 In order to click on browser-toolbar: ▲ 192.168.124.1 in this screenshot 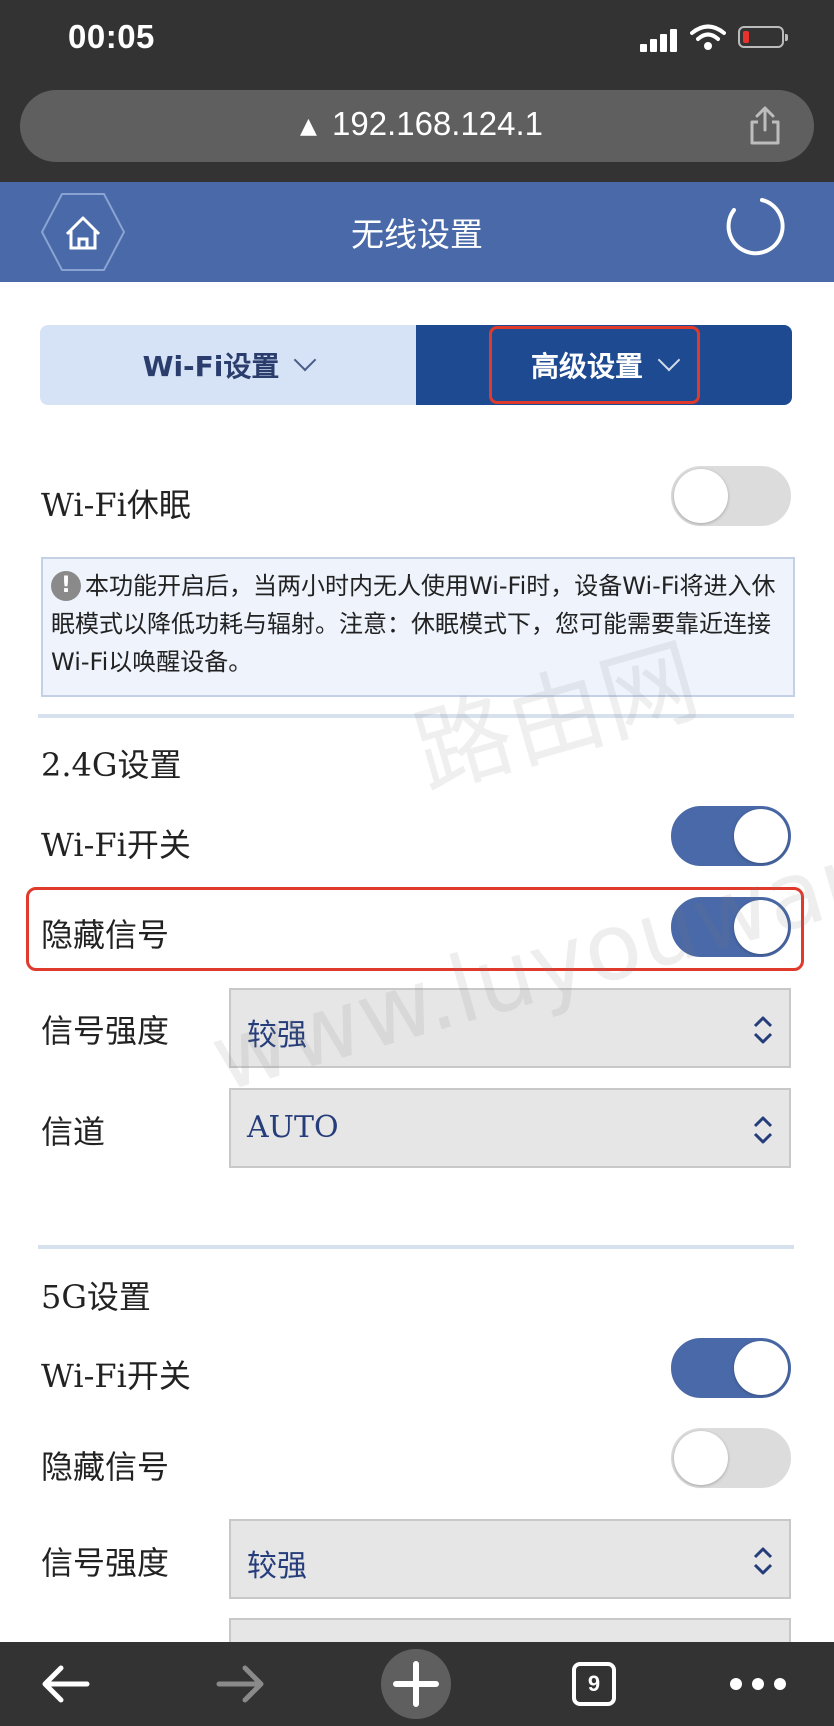, I will do `click(417, 131)`.